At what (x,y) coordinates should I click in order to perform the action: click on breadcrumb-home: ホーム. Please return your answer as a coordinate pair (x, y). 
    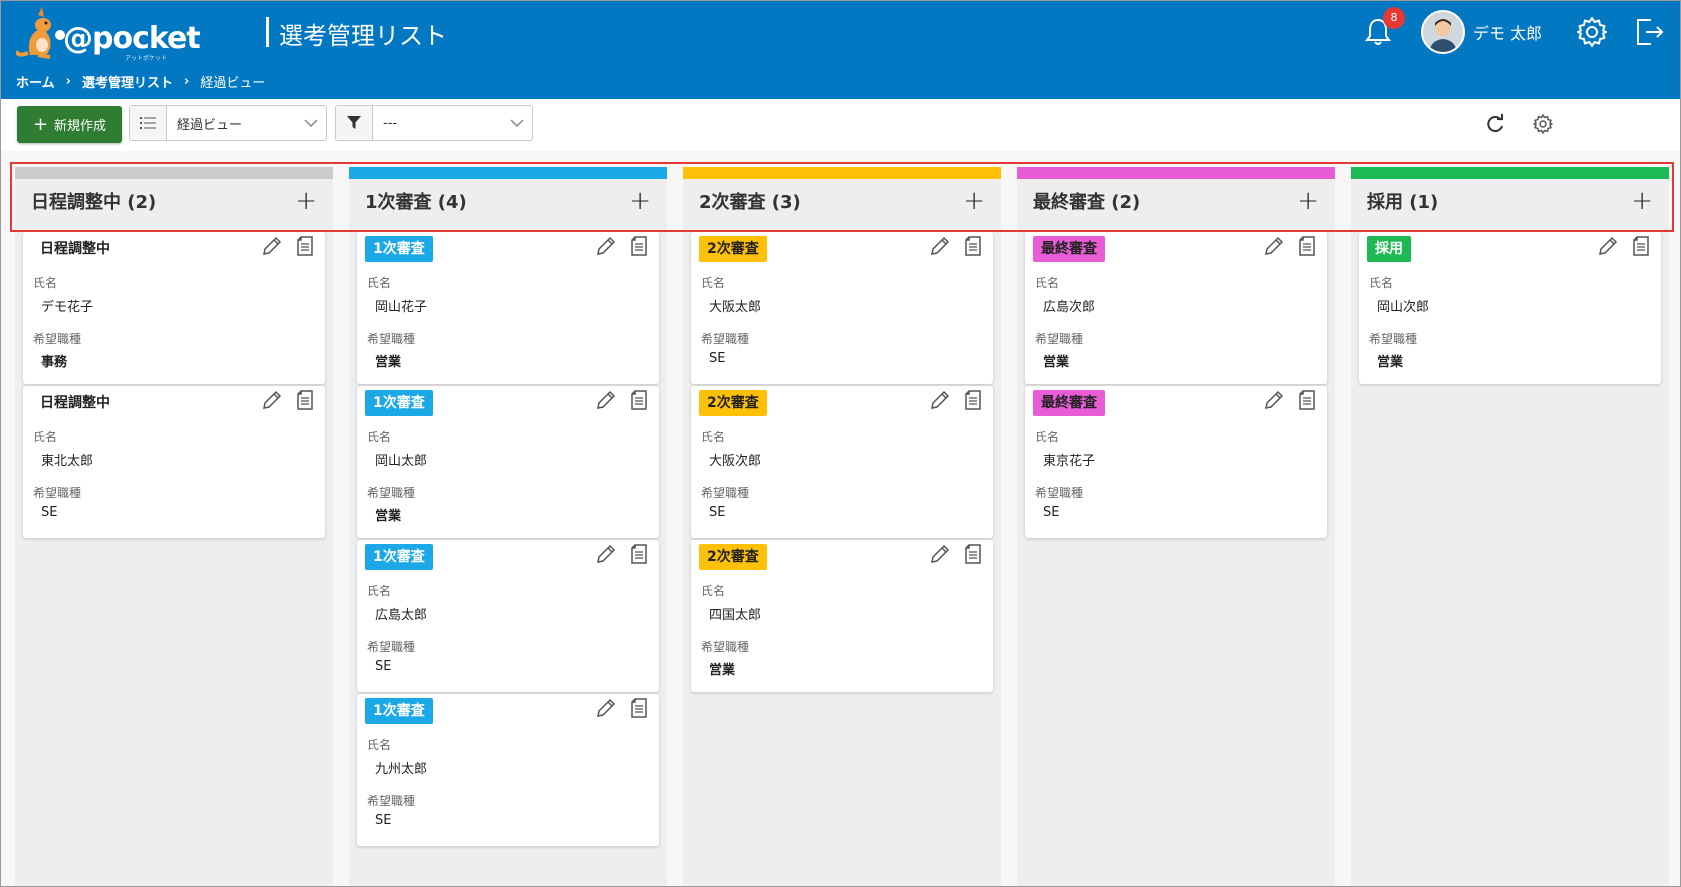
    Looking at the image, I should click on (35, 81).